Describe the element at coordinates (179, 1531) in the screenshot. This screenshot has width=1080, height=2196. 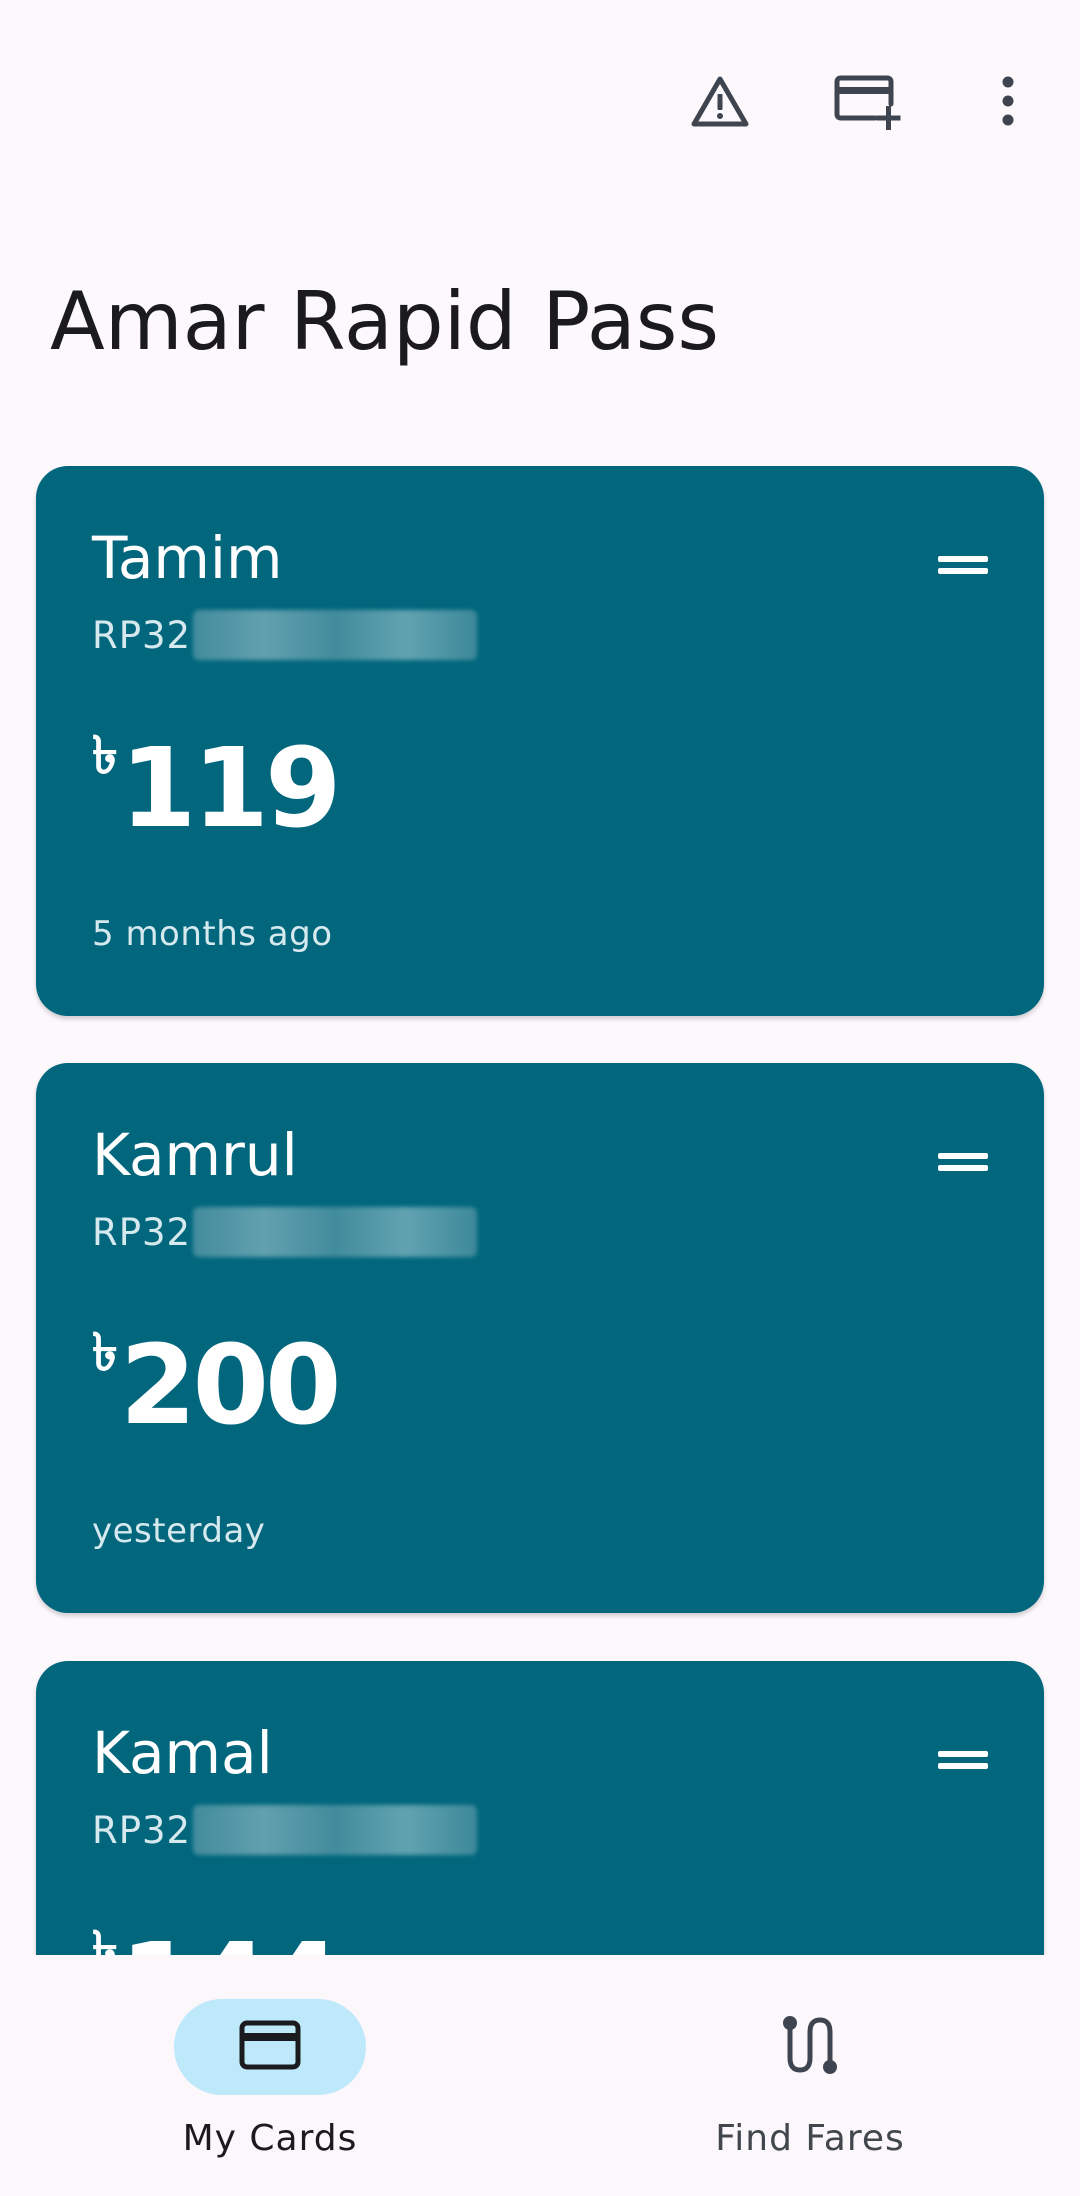
I see `last-updated-time: yesterday` at that location.